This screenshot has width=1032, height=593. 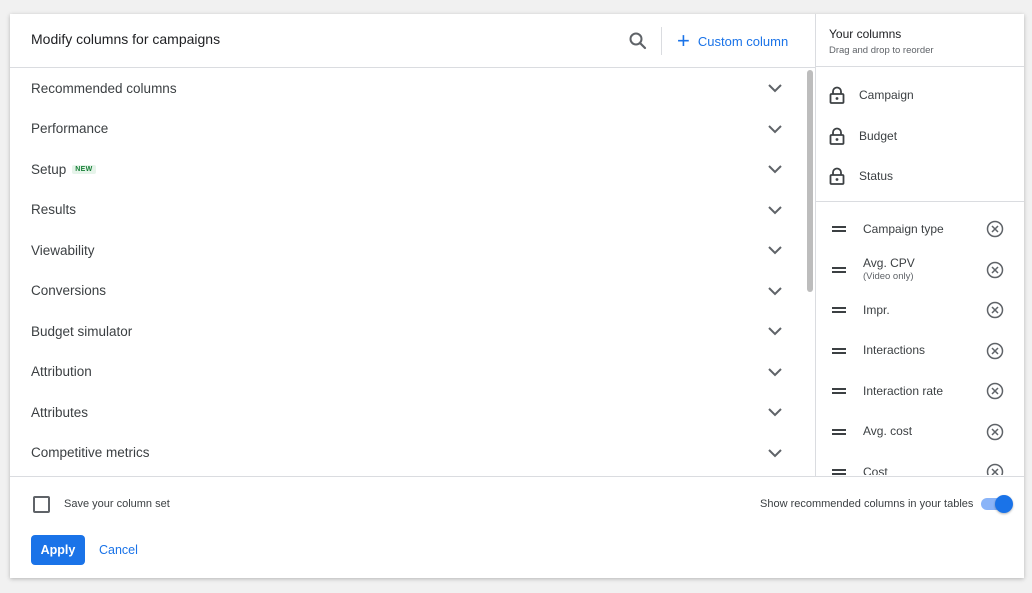 I want to click on column-item-text: Avg. CPV (Video only), so click(x=889, y=269).